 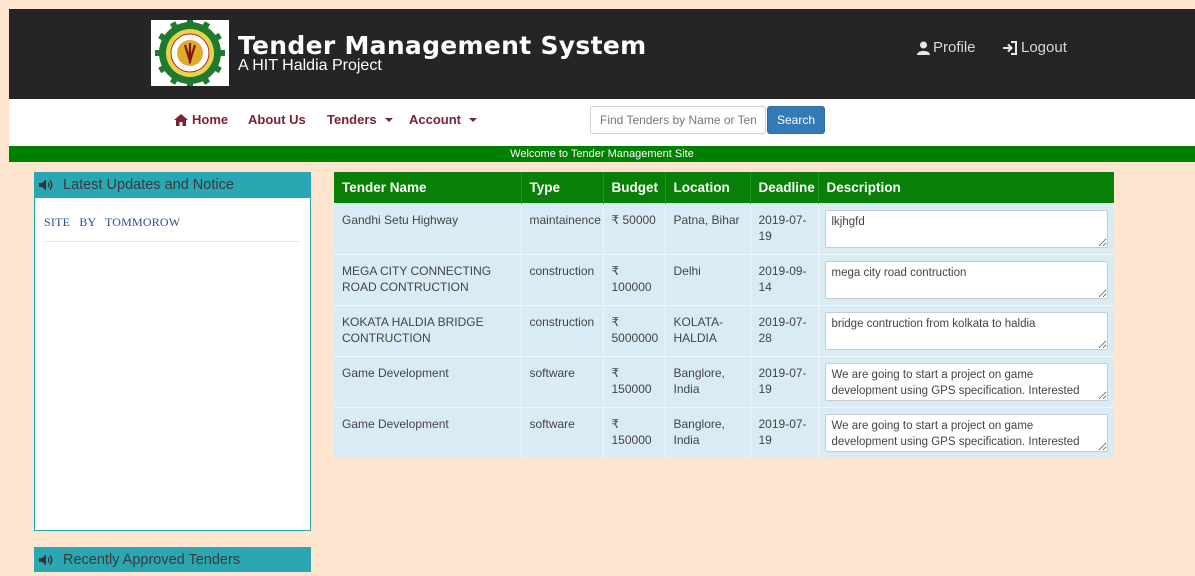 What do you see at coordinates (783, 330) in the screenshot?
I see `tender-deadline-cell: 2019-07-28` at bounding box center [783, 330].